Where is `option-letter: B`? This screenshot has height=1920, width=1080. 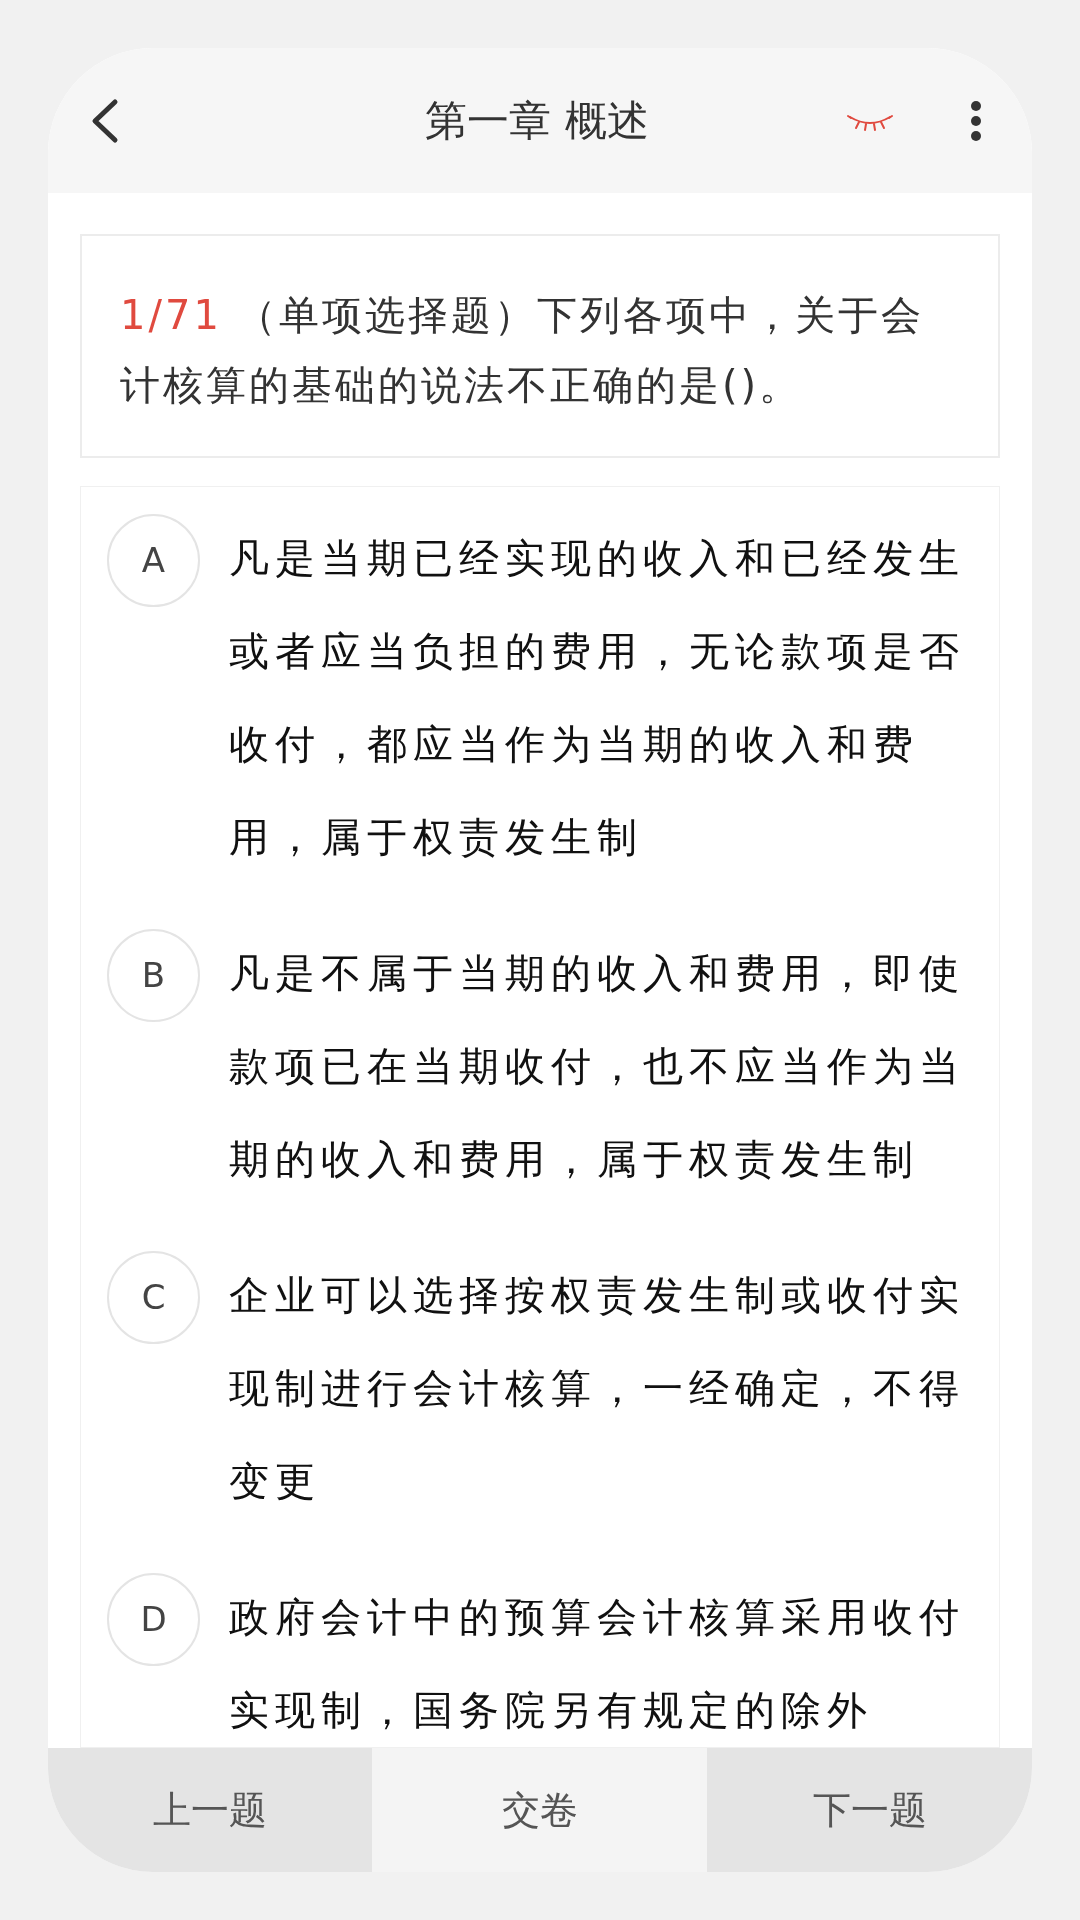
option-letter: B is located at coordinates (153, 975).